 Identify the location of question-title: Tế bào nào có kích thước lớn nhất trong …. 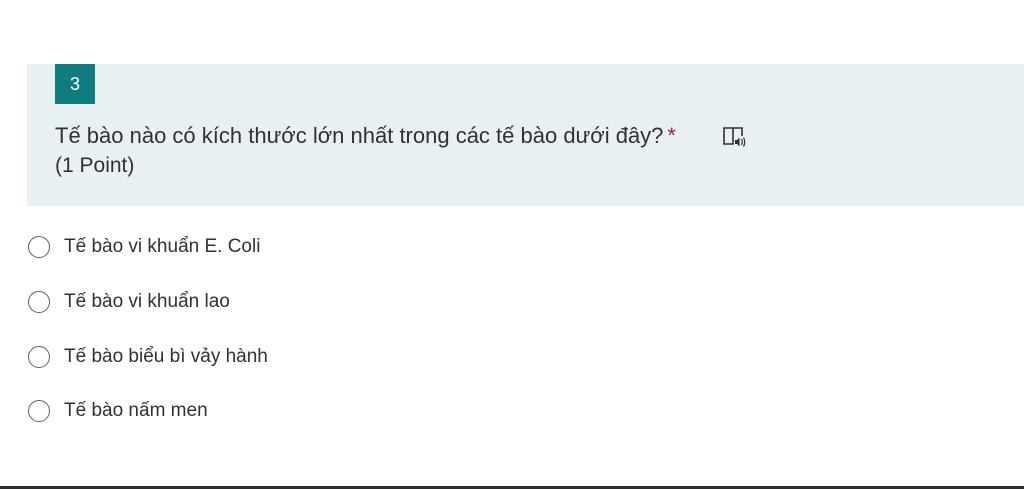
(365, 136).